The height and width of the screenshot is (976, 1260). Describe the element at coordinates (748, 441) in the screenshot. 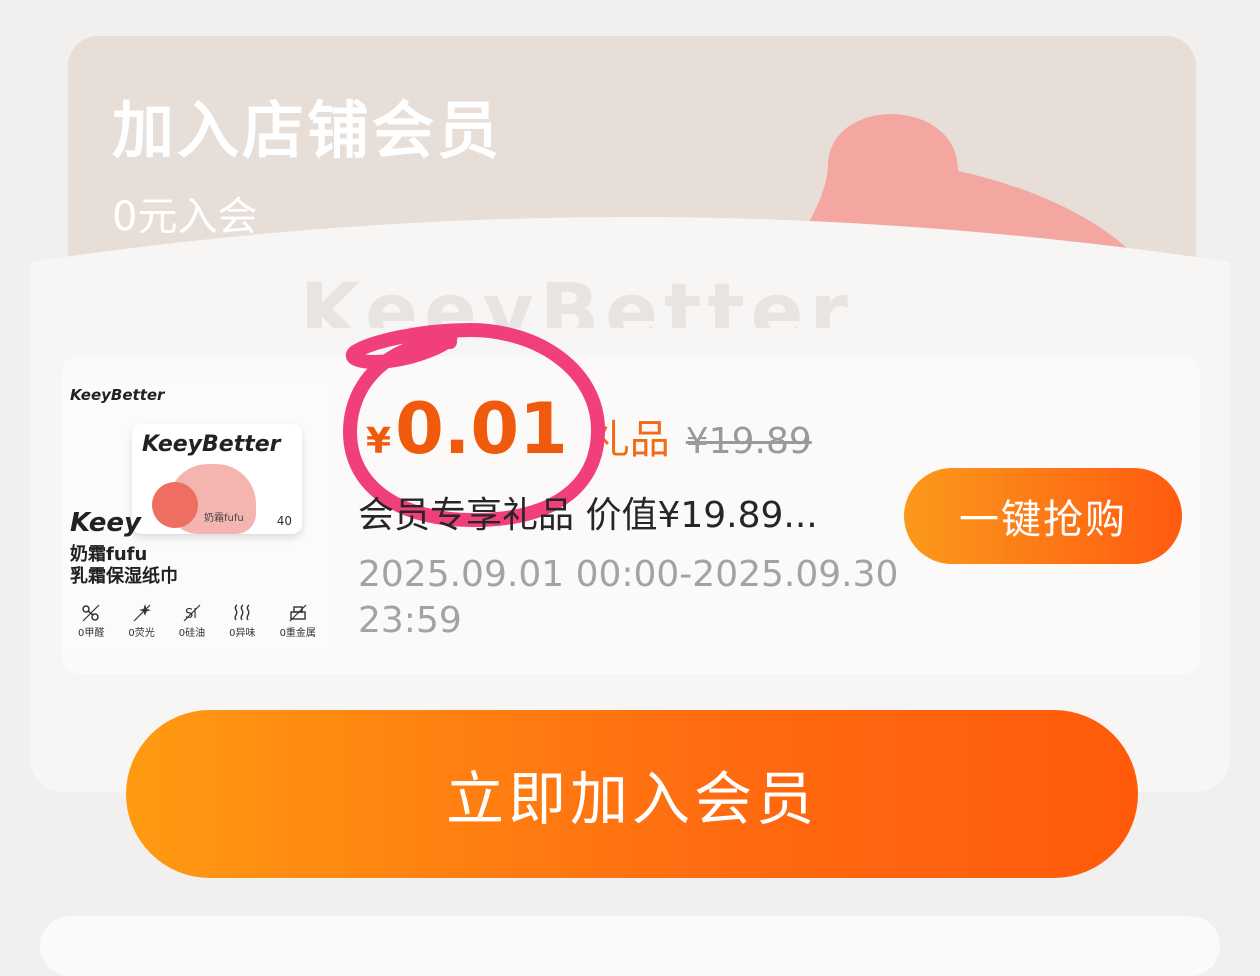

I see `original-price: ¥19.89` at that location.